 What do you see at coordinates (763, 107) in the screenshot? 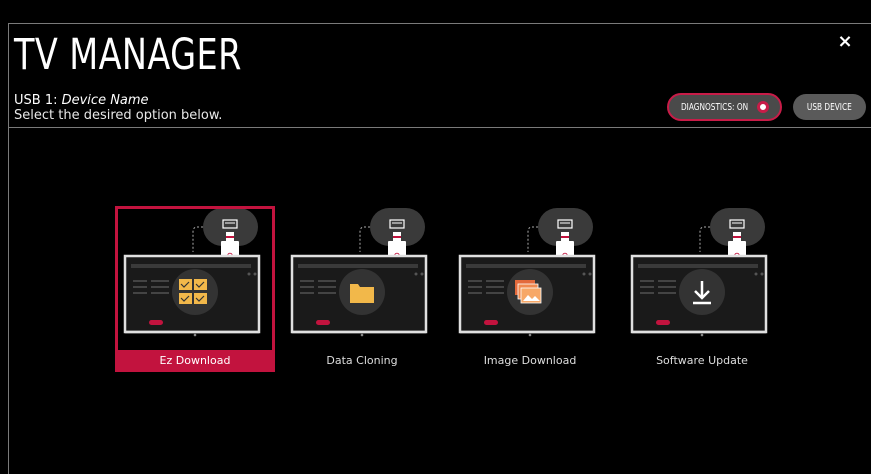
I see `toggle-indicator-icon` at bounding box center [763, 107].